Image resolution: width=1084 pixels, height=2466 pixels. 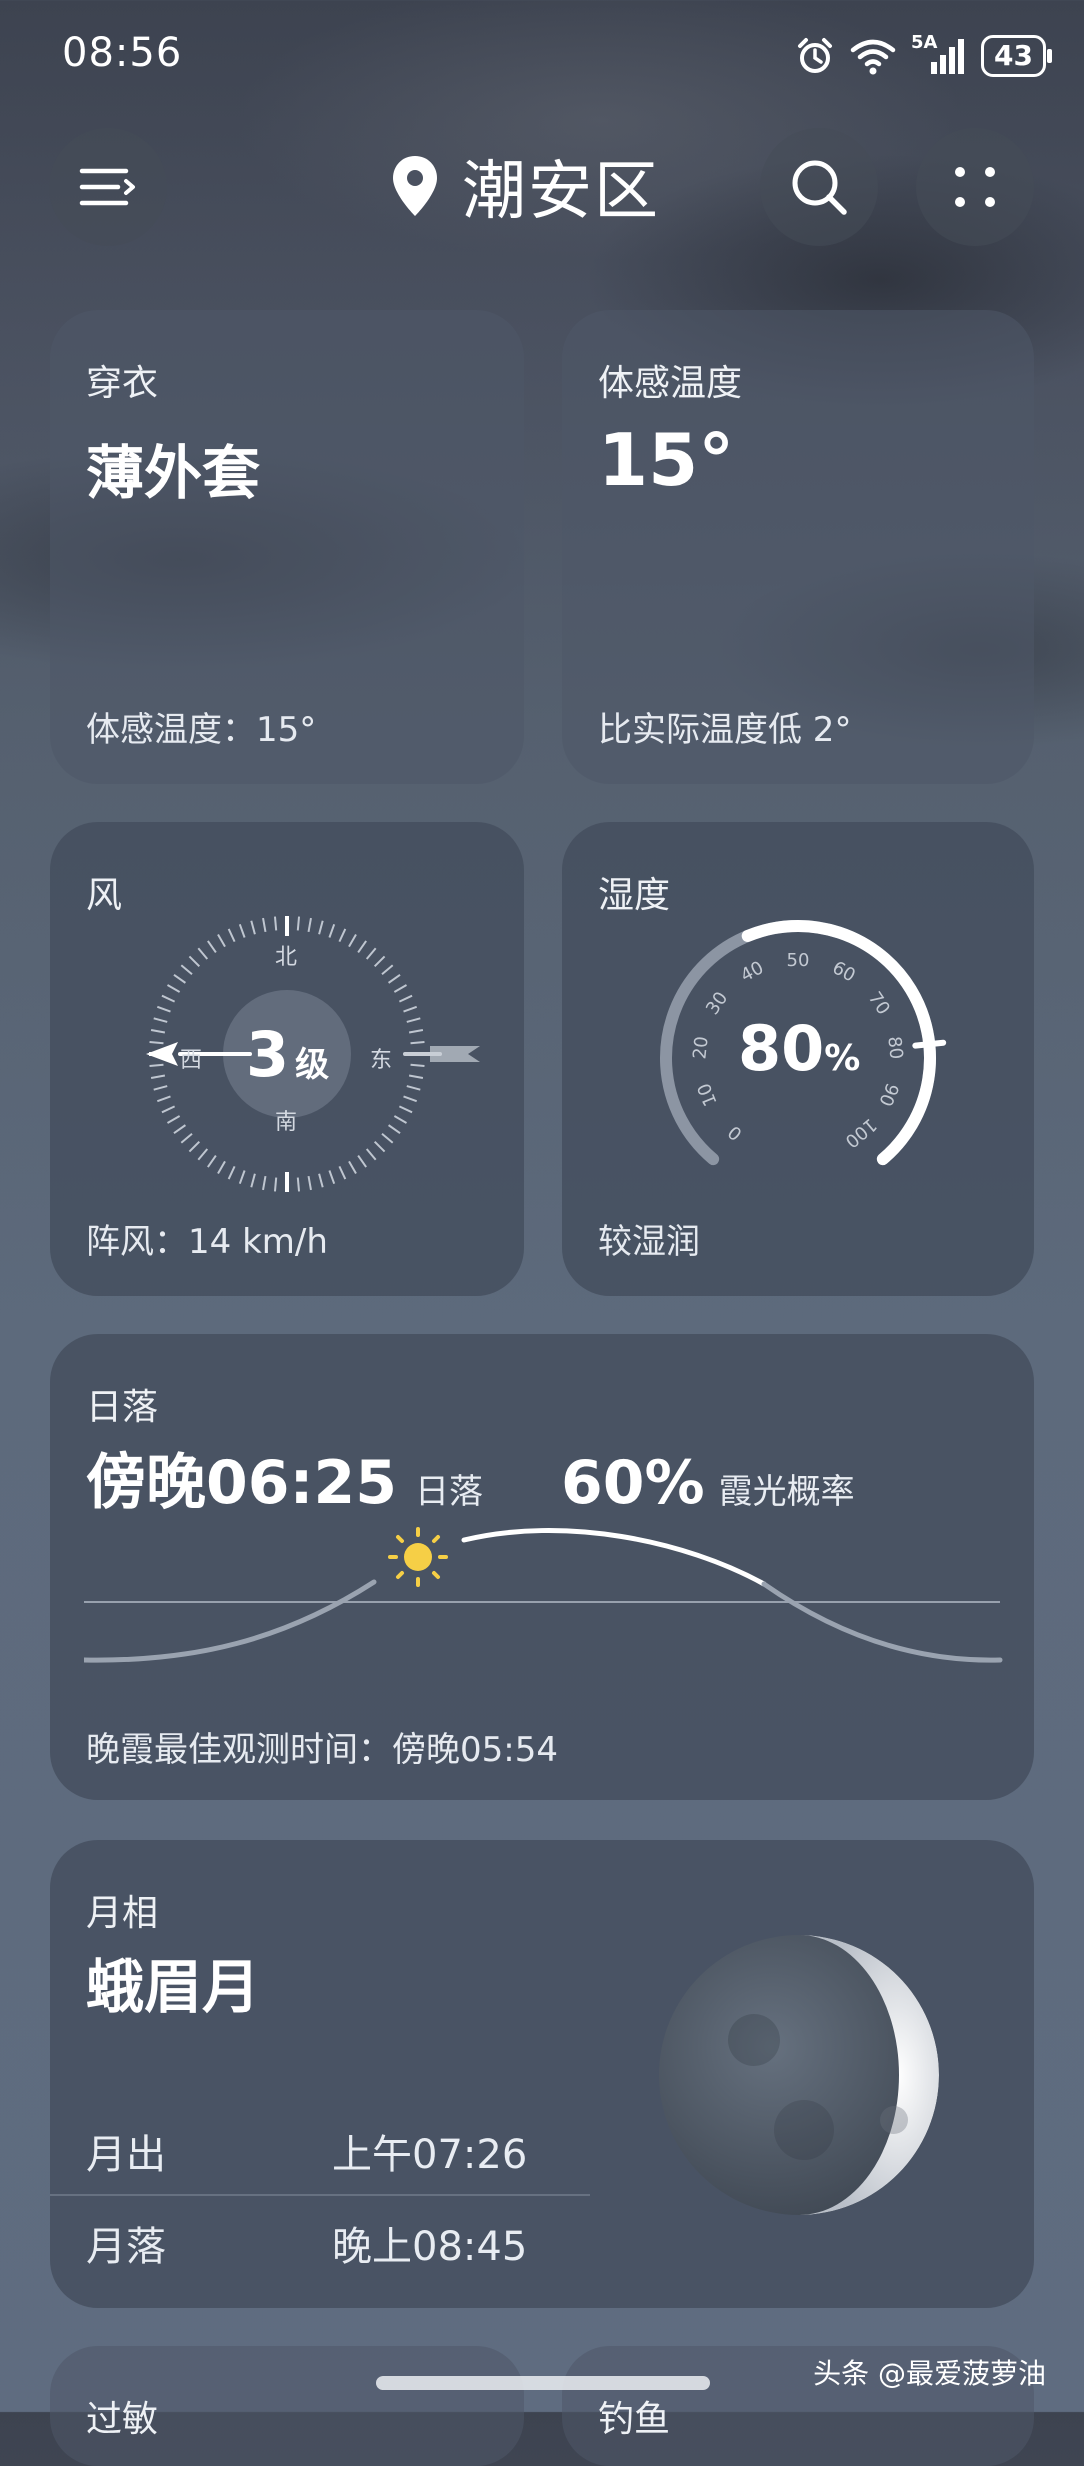 What do you see at coordinates (381, 1060) in the screenshot?
I see `compass-east-label: 东` at bounding box center [381, 1060].